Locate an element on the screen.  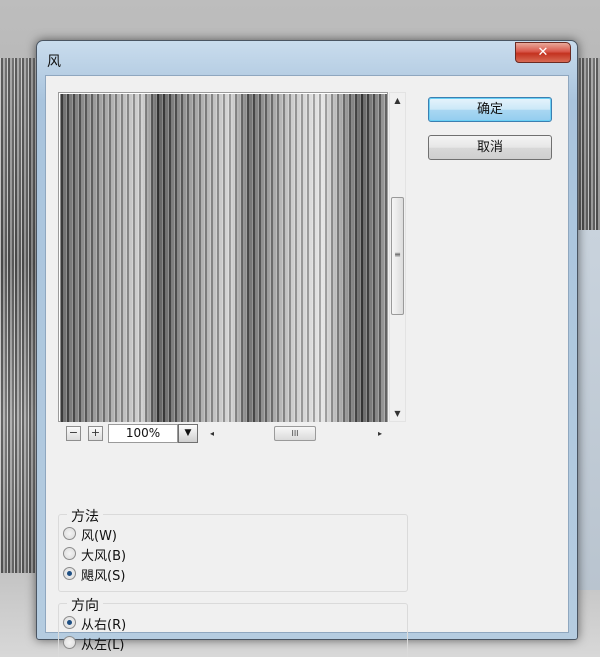
radio-label: 风(W) is located at coordinates (99, 536).